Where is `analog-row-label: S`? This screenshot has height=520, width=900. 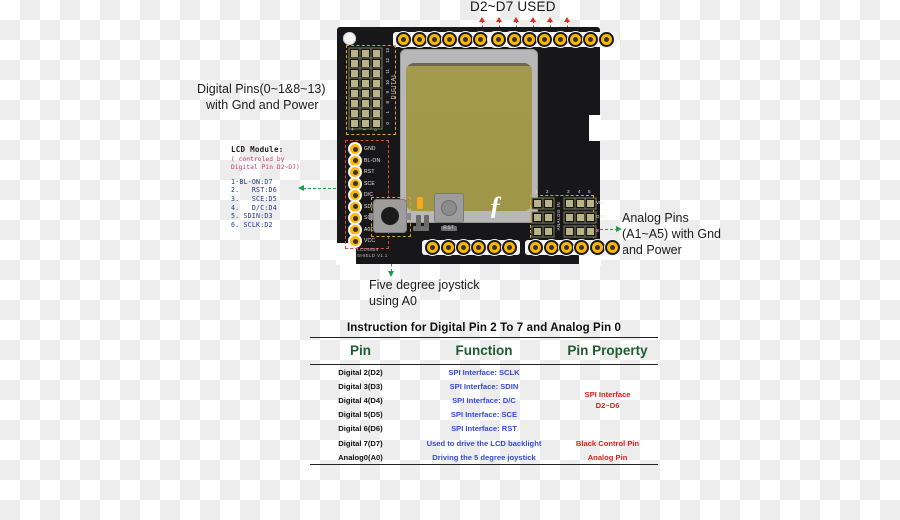 analog-row-label: S is located at coordinates (598, 230).